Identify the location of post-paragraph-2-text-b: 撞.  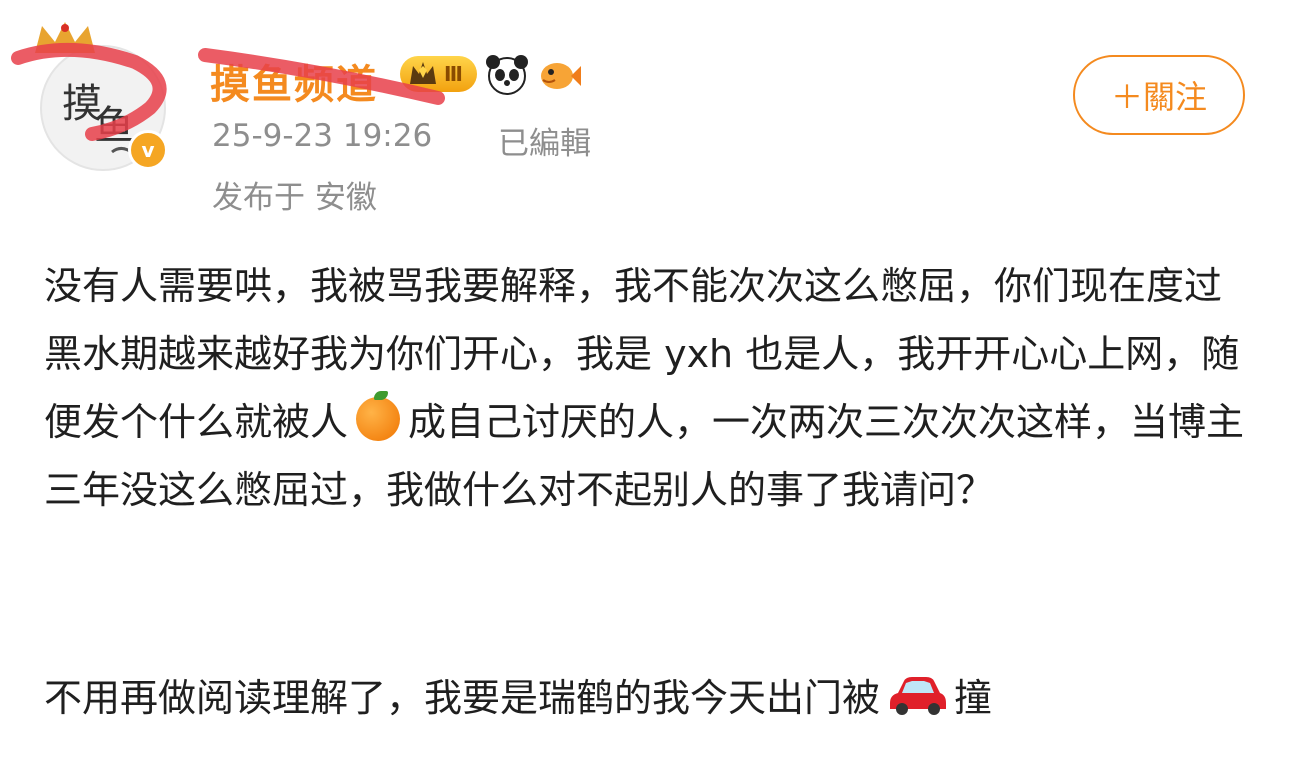
(973, 698).